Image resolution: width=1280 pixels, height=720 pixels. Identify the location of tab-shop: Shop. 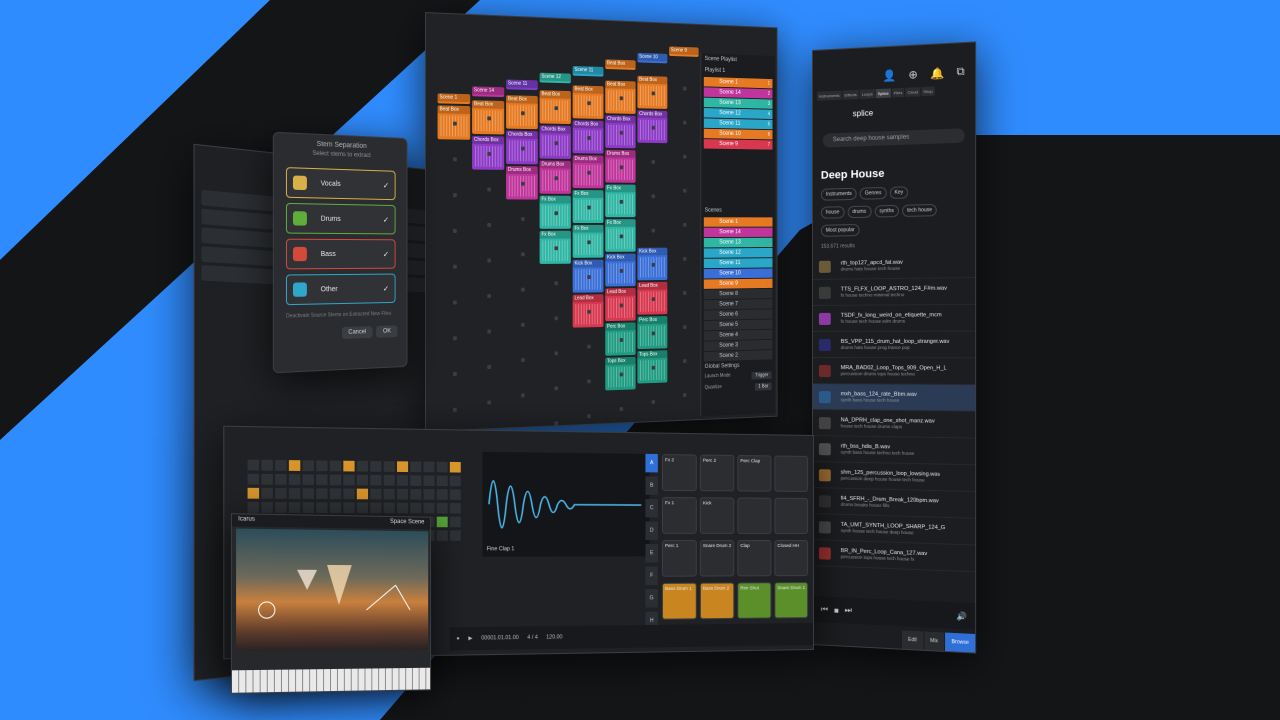
(928, 91).